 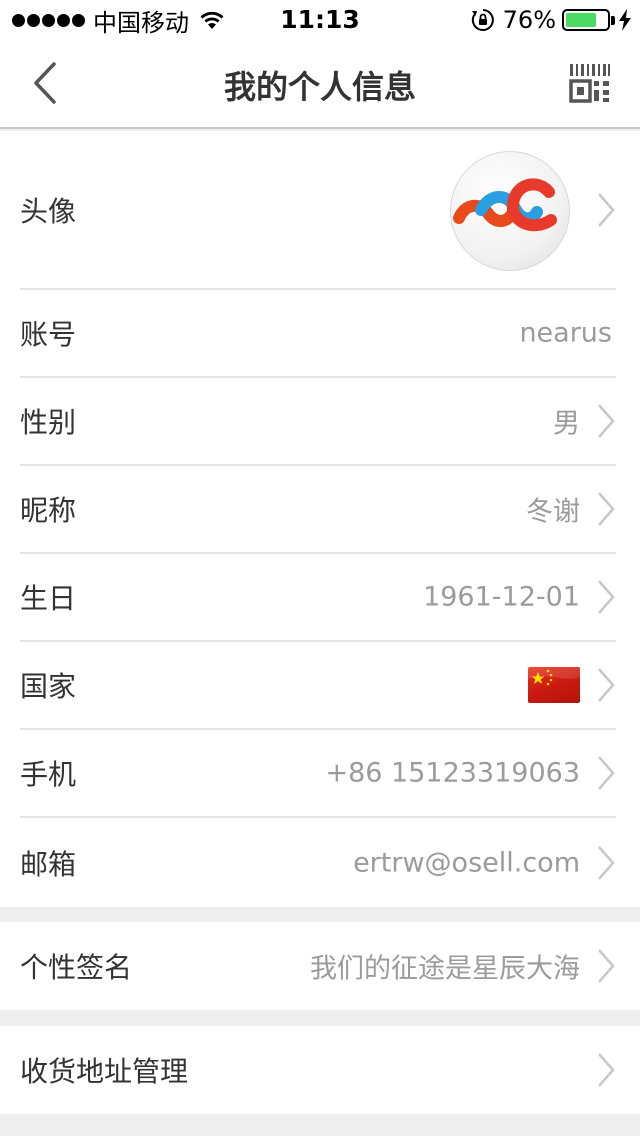 What do you see at coordinates (48, 211) in the screenshot?
I see `avatar-label: 头像` at bounding box center [48, 211].